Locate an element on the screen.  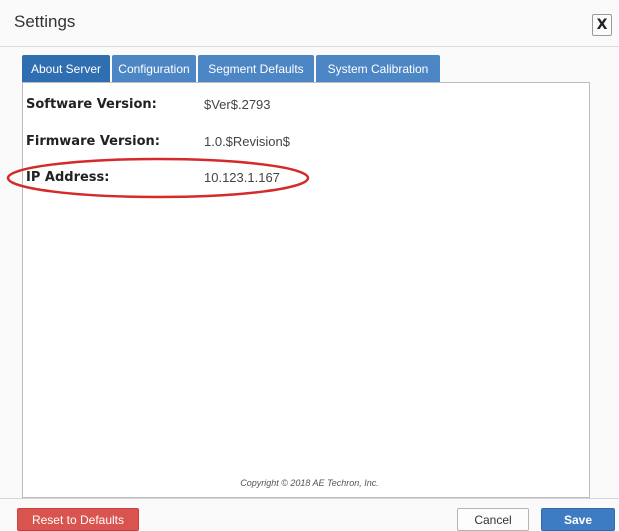
highlight-ellipse is located at coordinates (158, 178).